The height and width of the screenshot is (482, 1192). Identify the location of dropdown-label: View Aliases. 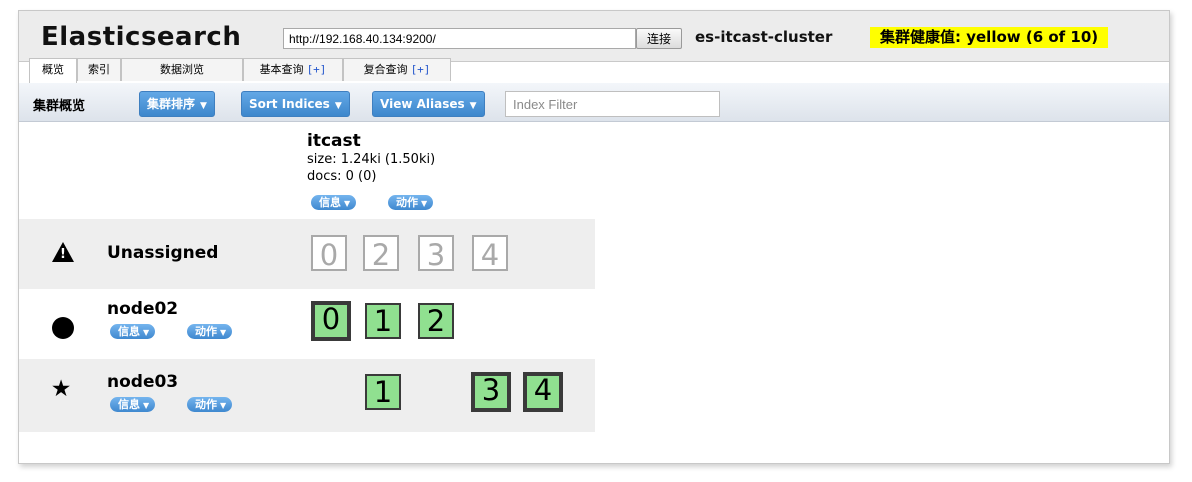
(422, 104).